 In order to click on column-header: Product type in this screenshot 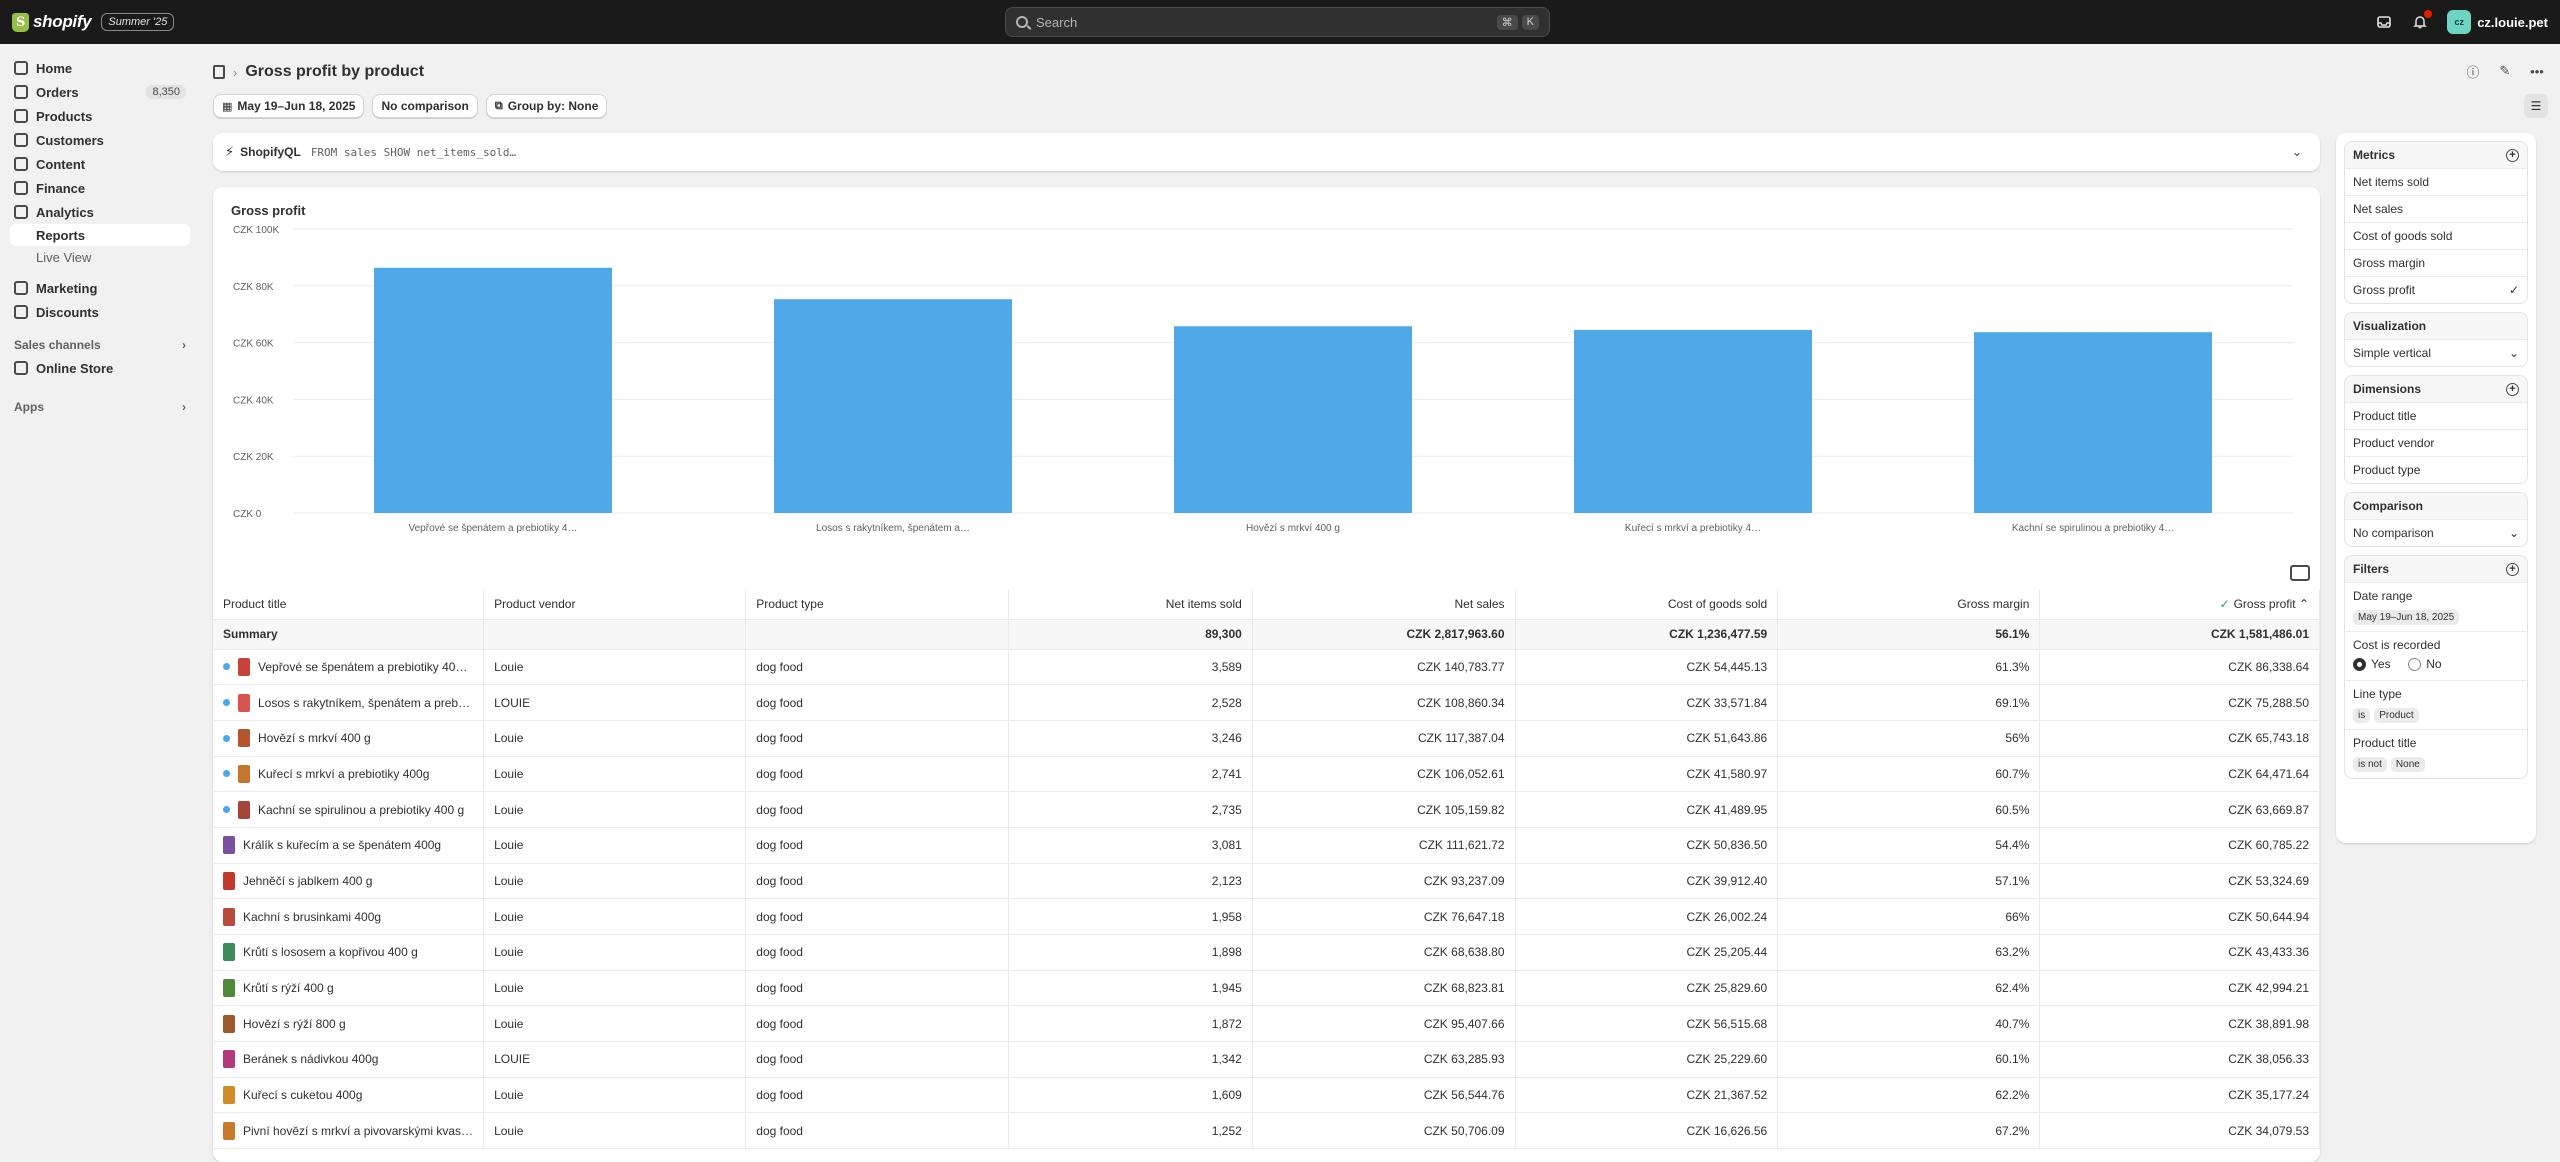, I will do `click(877, 604)`.